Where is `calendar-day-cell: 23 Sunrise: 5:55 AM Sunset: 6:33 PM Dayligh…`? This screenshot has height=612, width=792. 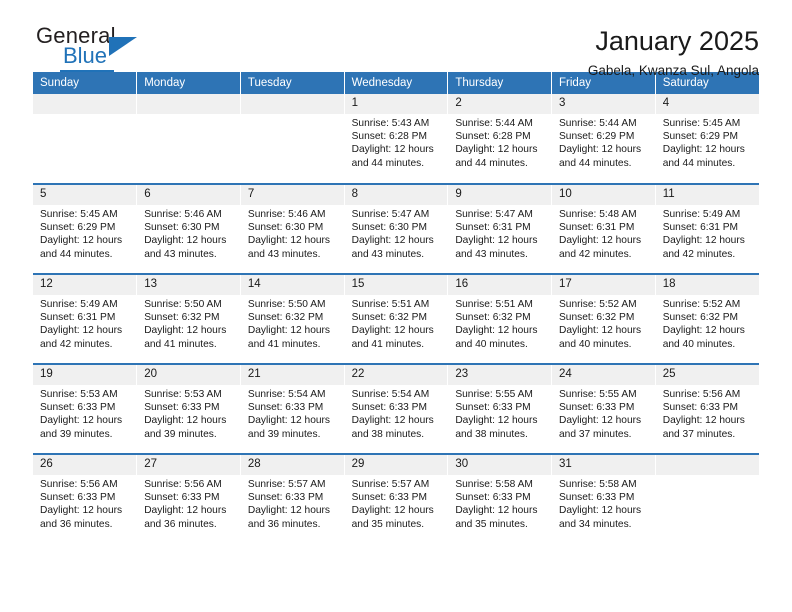 calendar-day-cell: 23 Sunrise: 5:55 AM Sunset: 6:33 PM Dayligh… is located at coordinates (500, 408).